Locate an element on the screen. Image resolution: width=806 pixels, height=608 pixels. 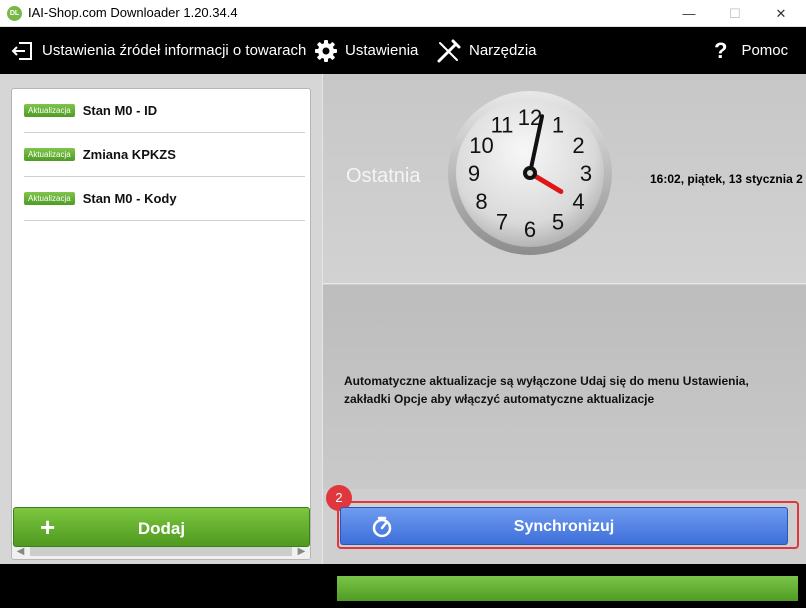
task-label: Stan M0 - ID is located at coordinates (120, 110).